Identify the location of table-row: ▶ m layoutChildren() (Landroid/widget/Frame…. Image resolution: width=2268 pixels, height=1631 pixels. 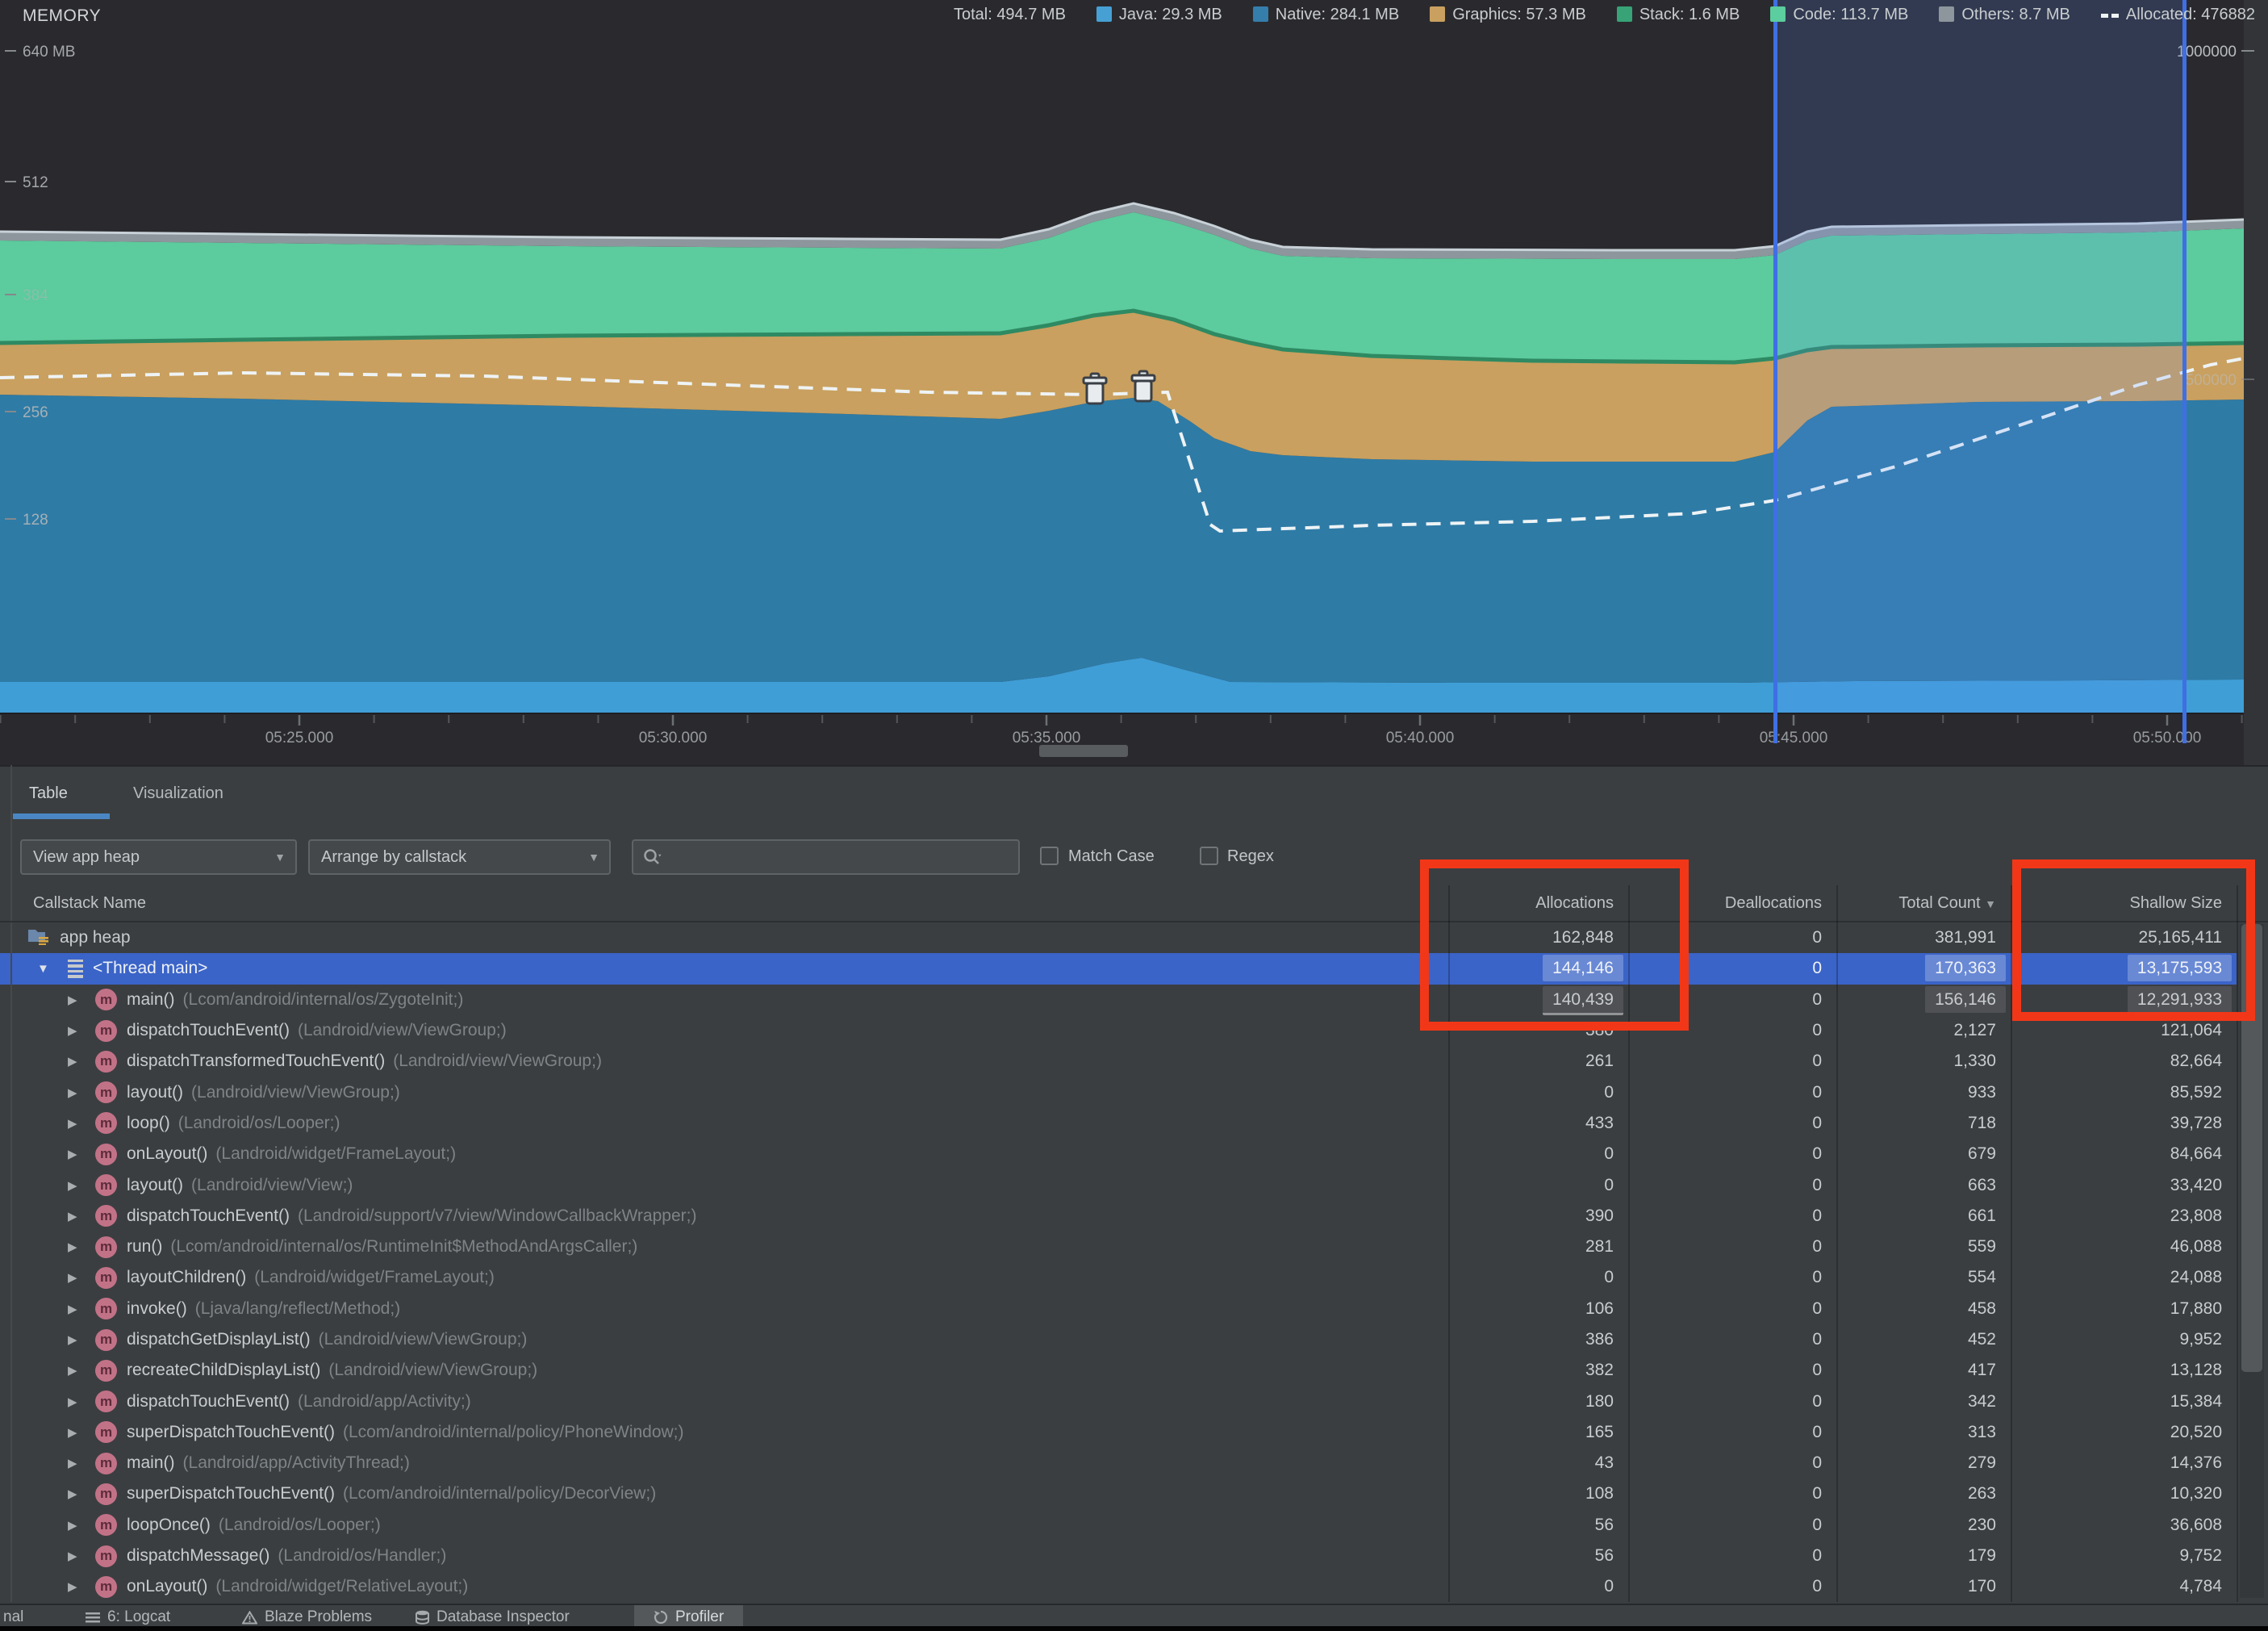
(1118, 1278).